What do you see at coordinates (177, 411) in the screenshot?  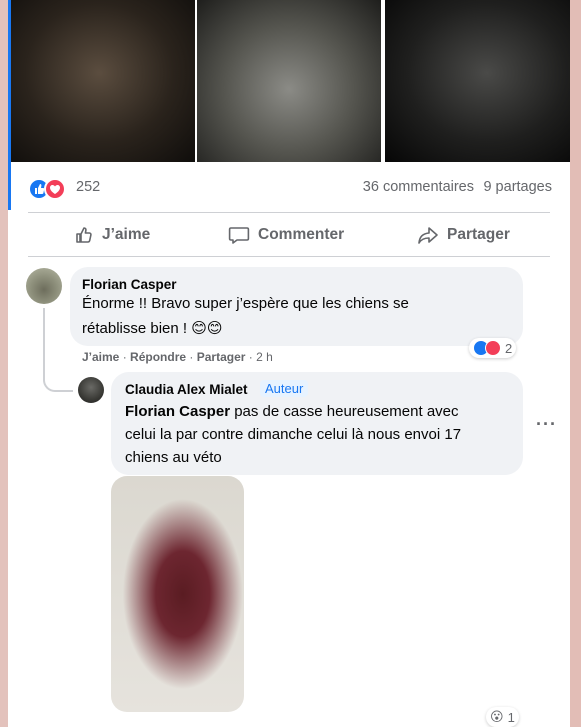 I see `reply-mention: Florian Casper` at bounding box center [177, 411].